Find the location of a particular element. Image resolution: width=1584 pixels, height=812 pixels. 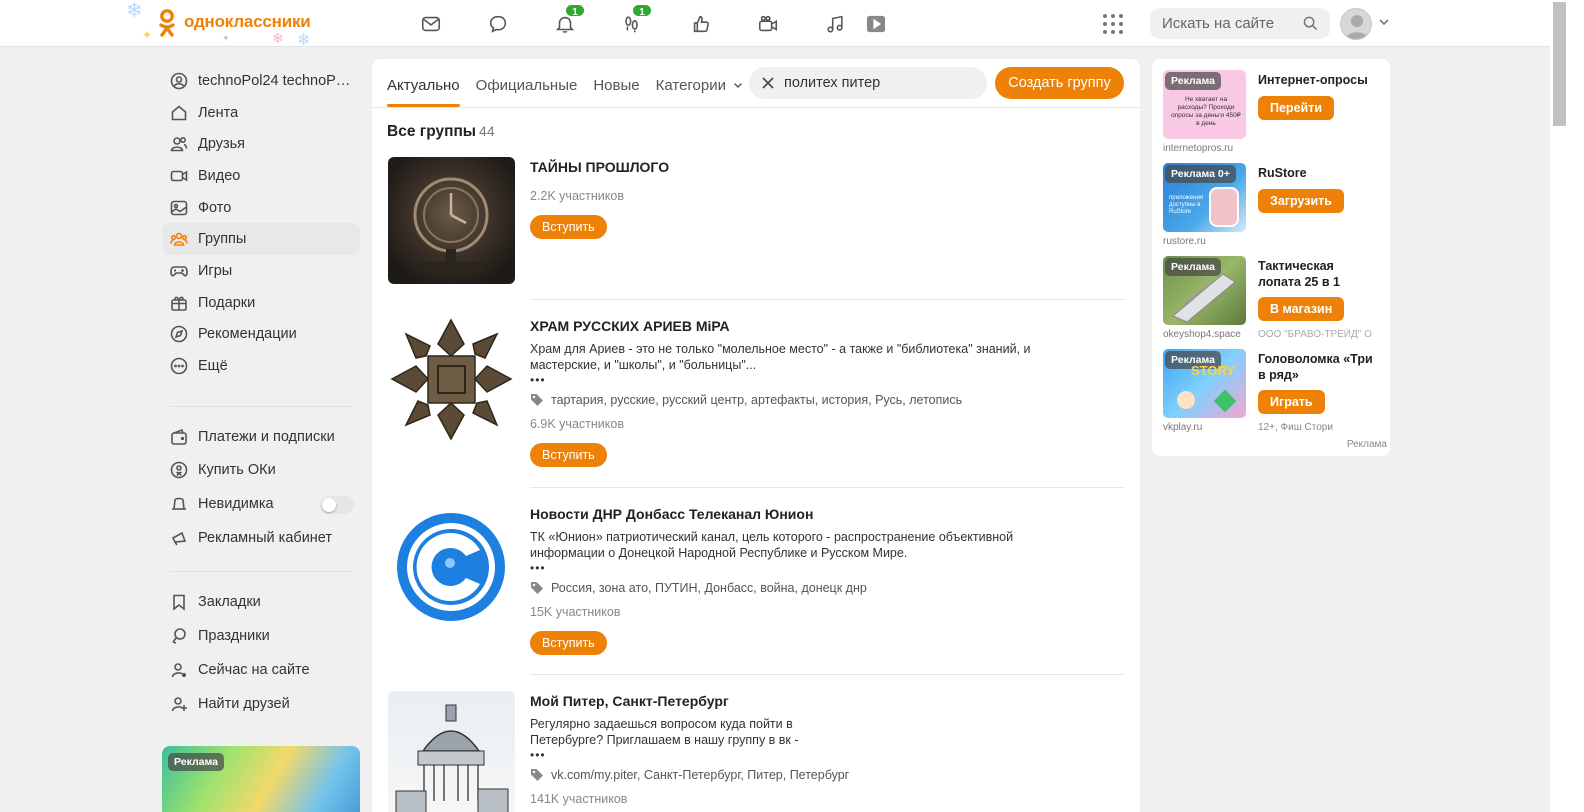

chevron-down-icon is located at coordinates (1384, 22).